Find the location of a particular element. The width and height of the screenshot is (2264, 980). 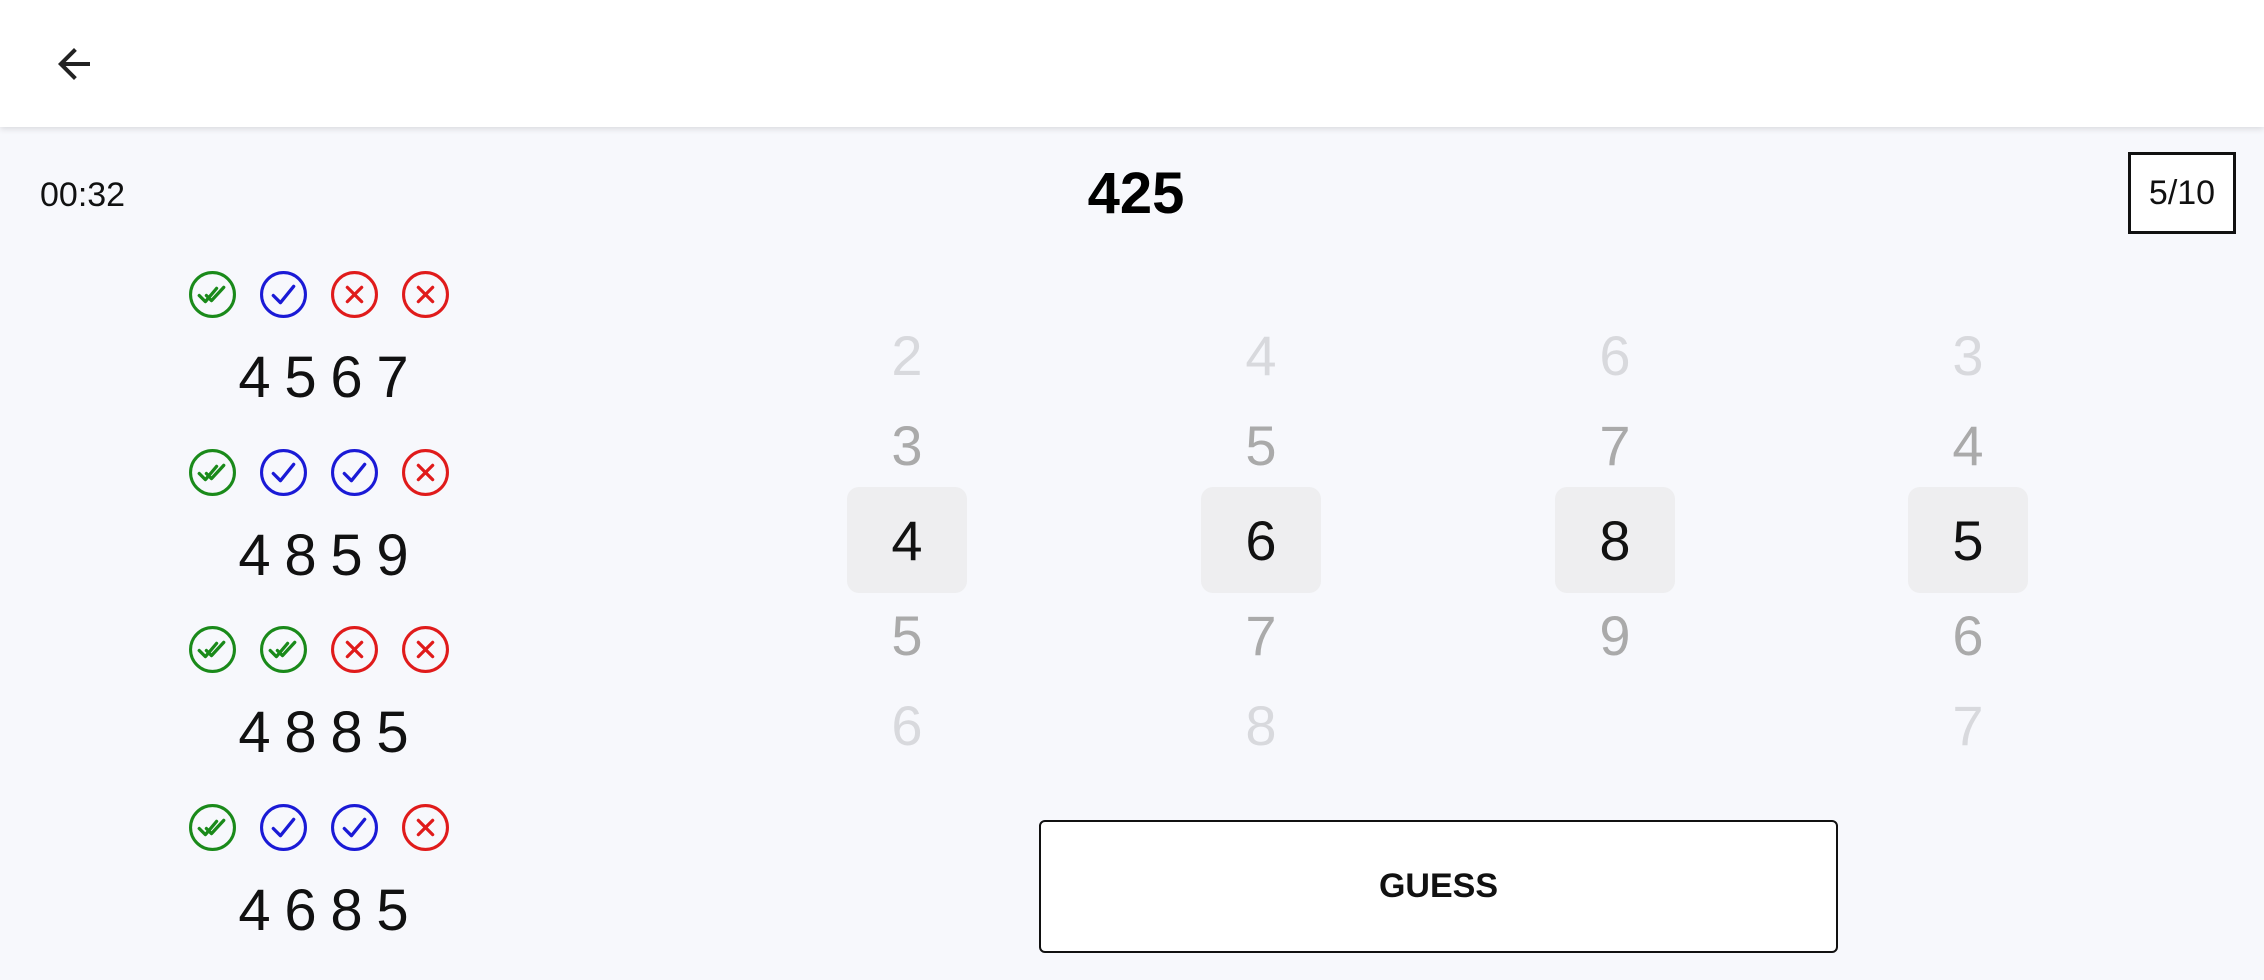

history-entry: 4685 is located at coordinates (332, 891).